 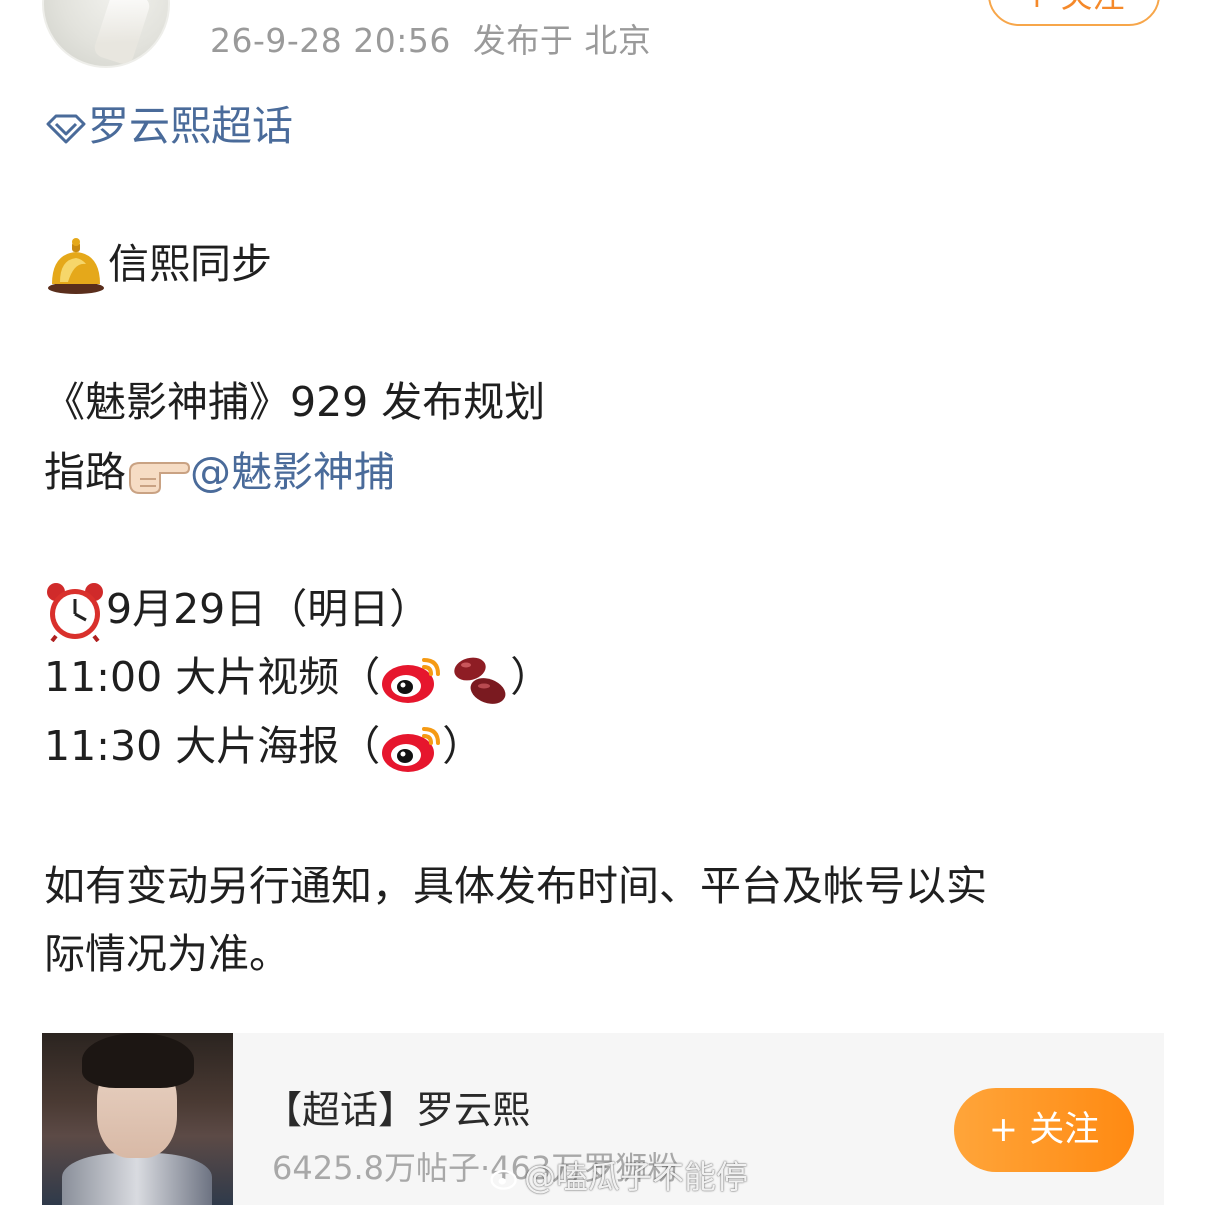 I want to click on video-line: 11:00 大片视频（ ）, so click(x=297, y=680).